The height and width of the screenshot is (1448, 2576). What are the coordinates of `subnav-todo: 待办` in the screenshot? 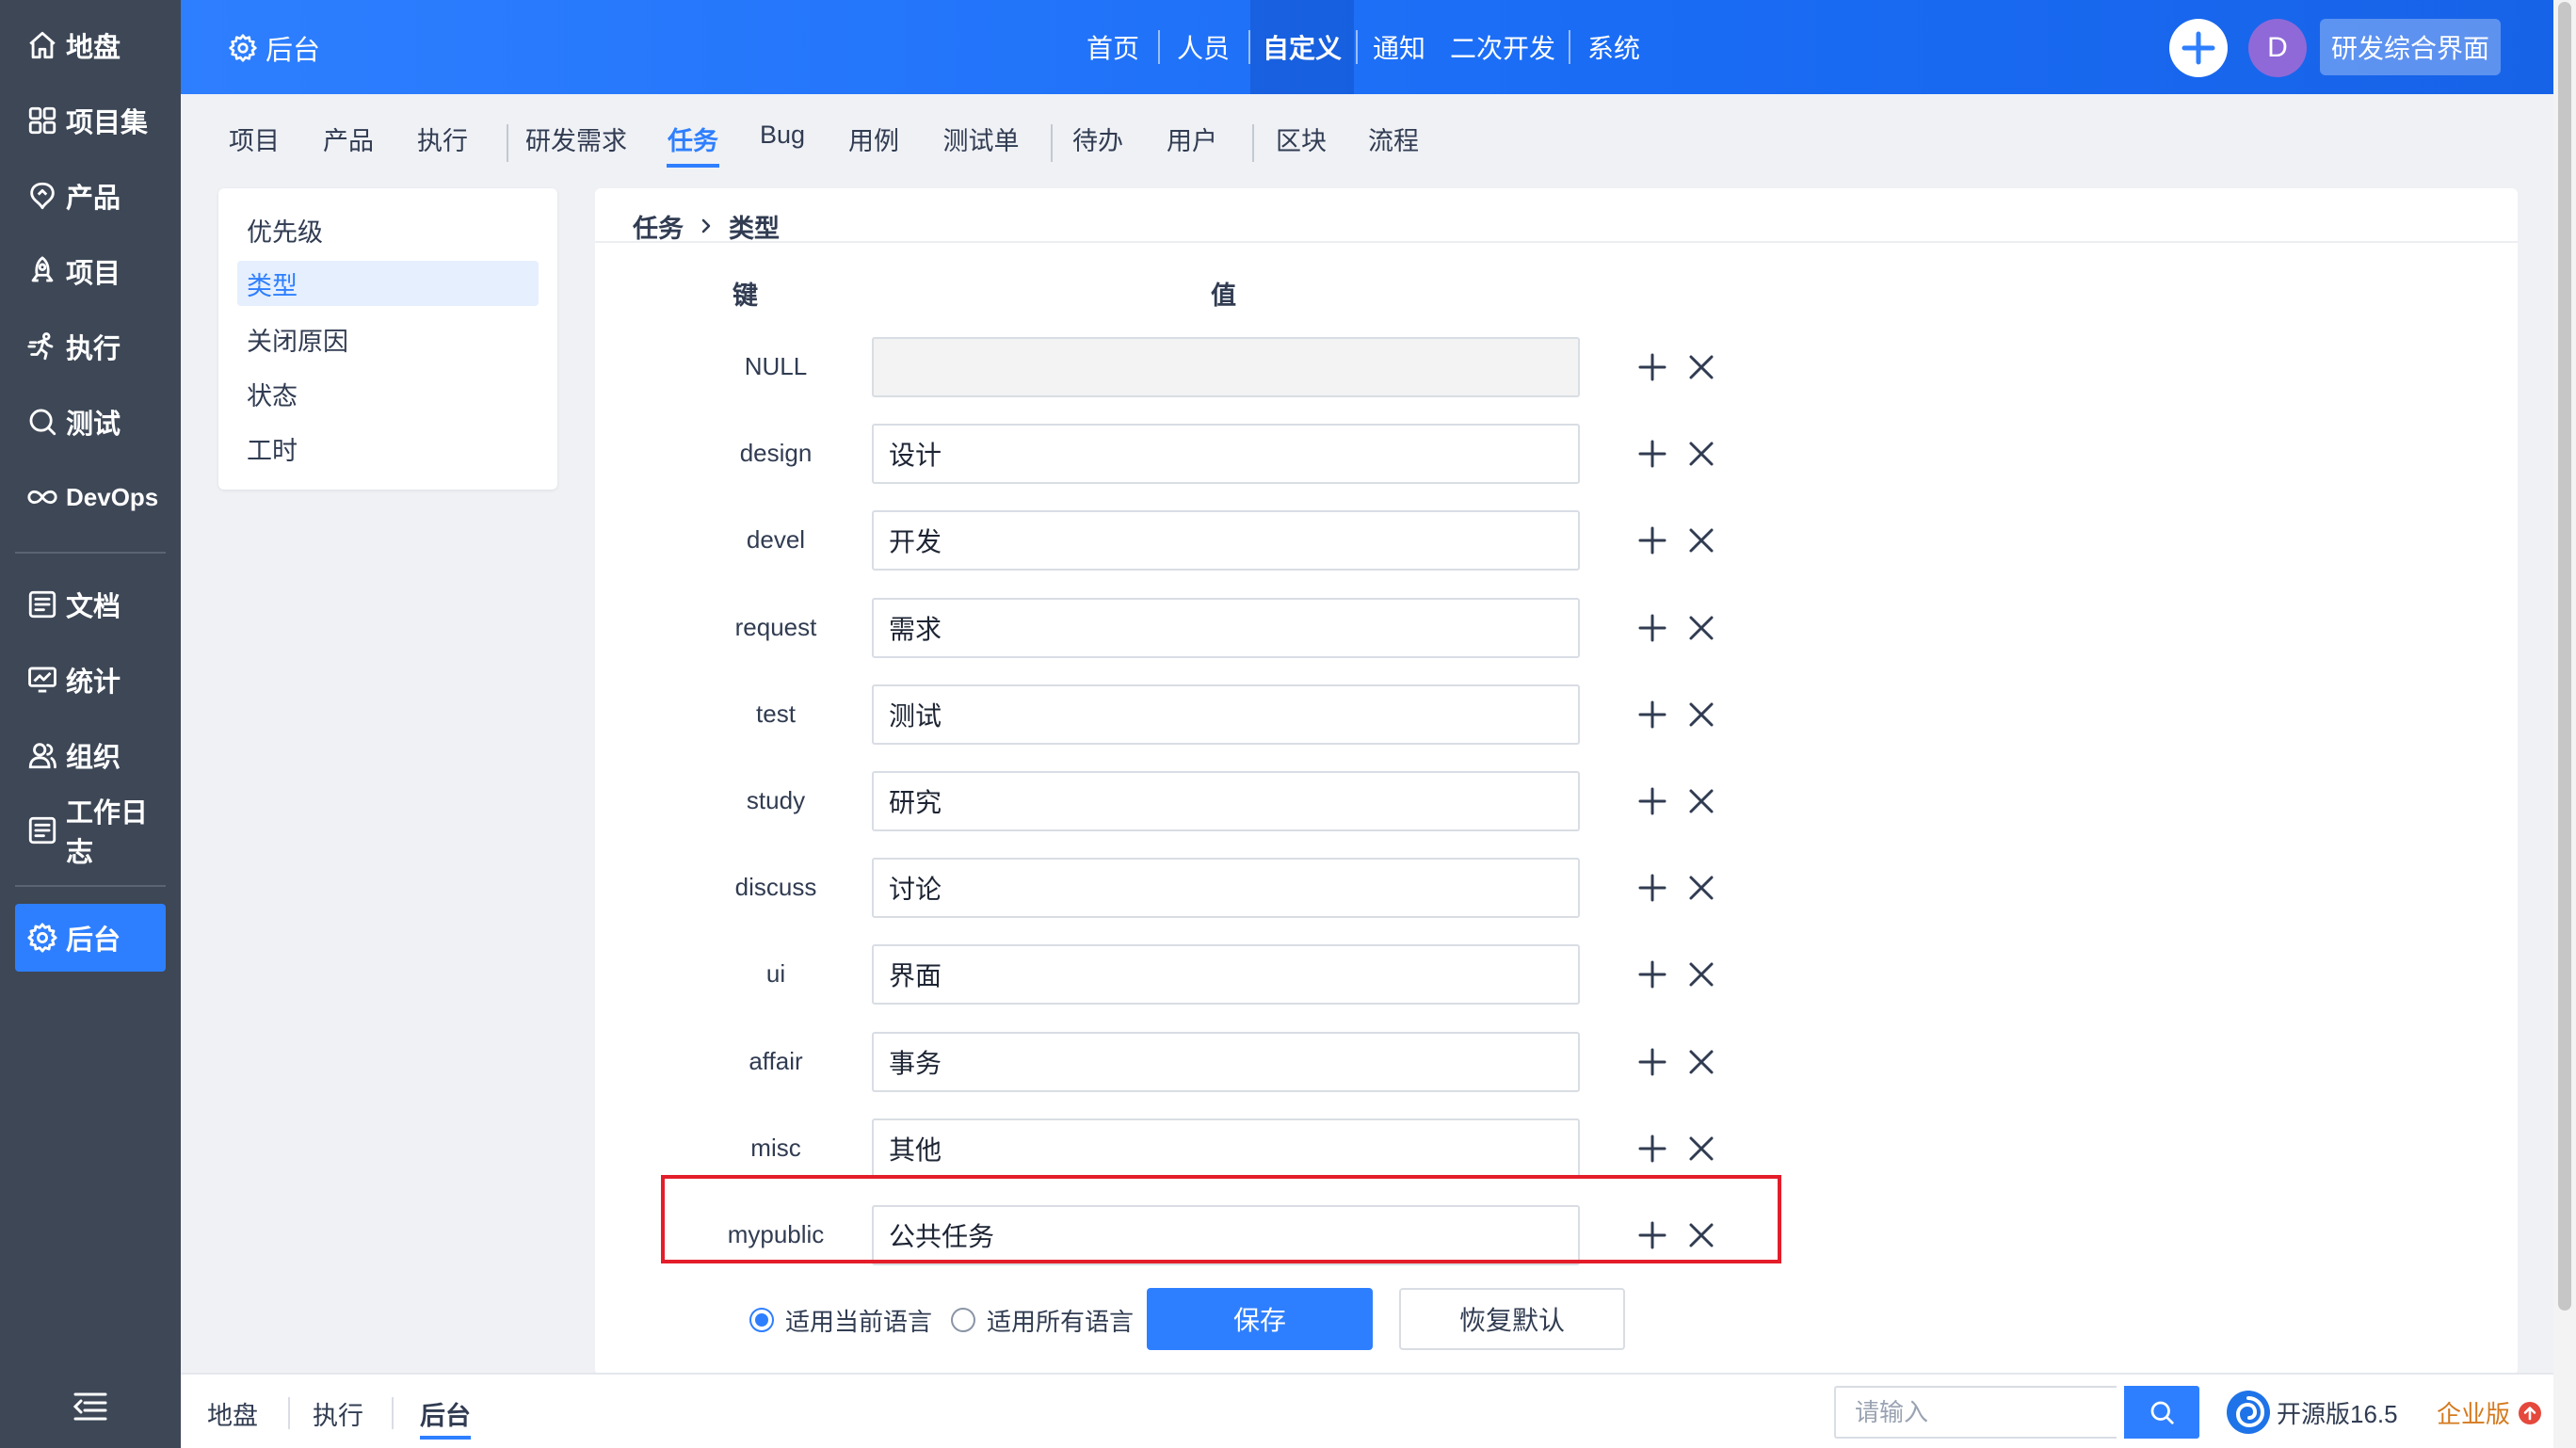 It's located at (1097, 144).